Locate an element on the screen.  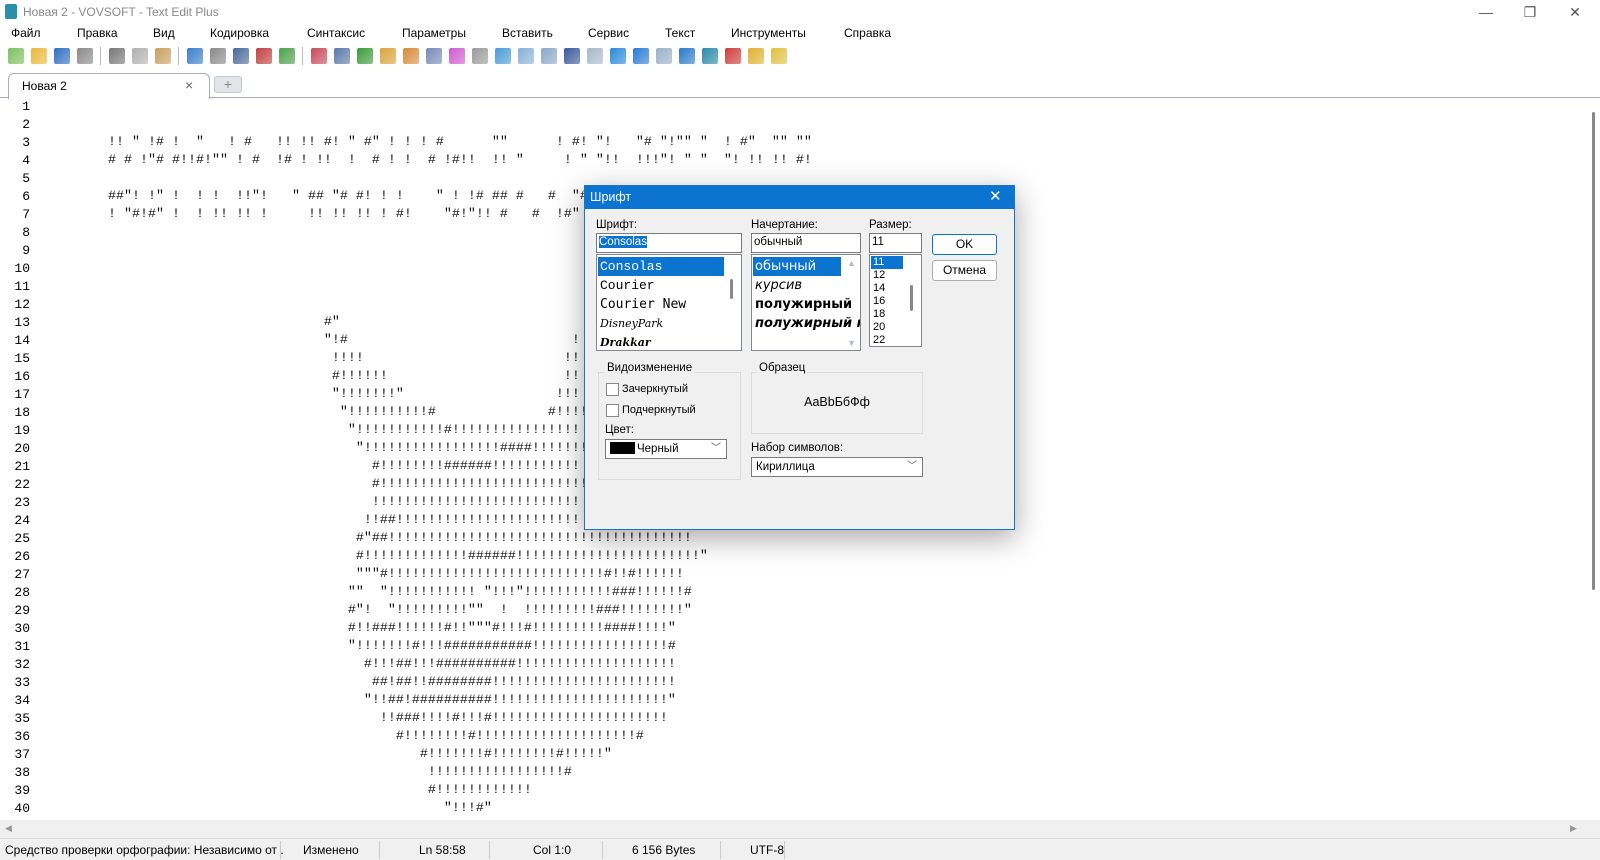
editor-line: #" is located at coordinates (192, 323).